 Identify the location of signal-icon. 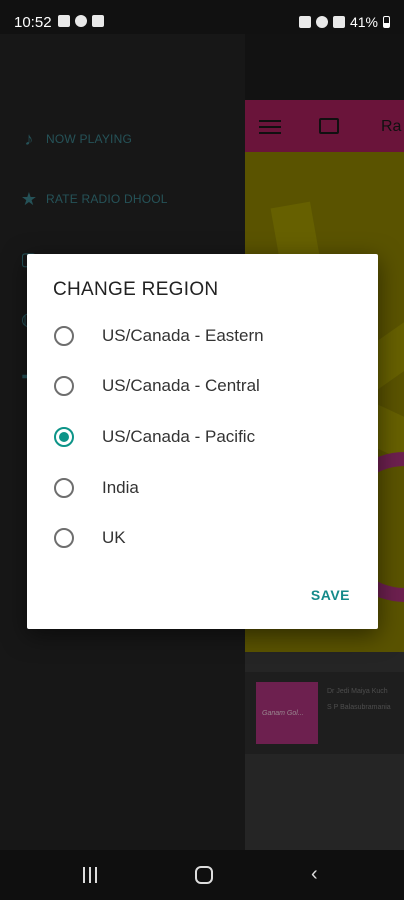
(338, 22).